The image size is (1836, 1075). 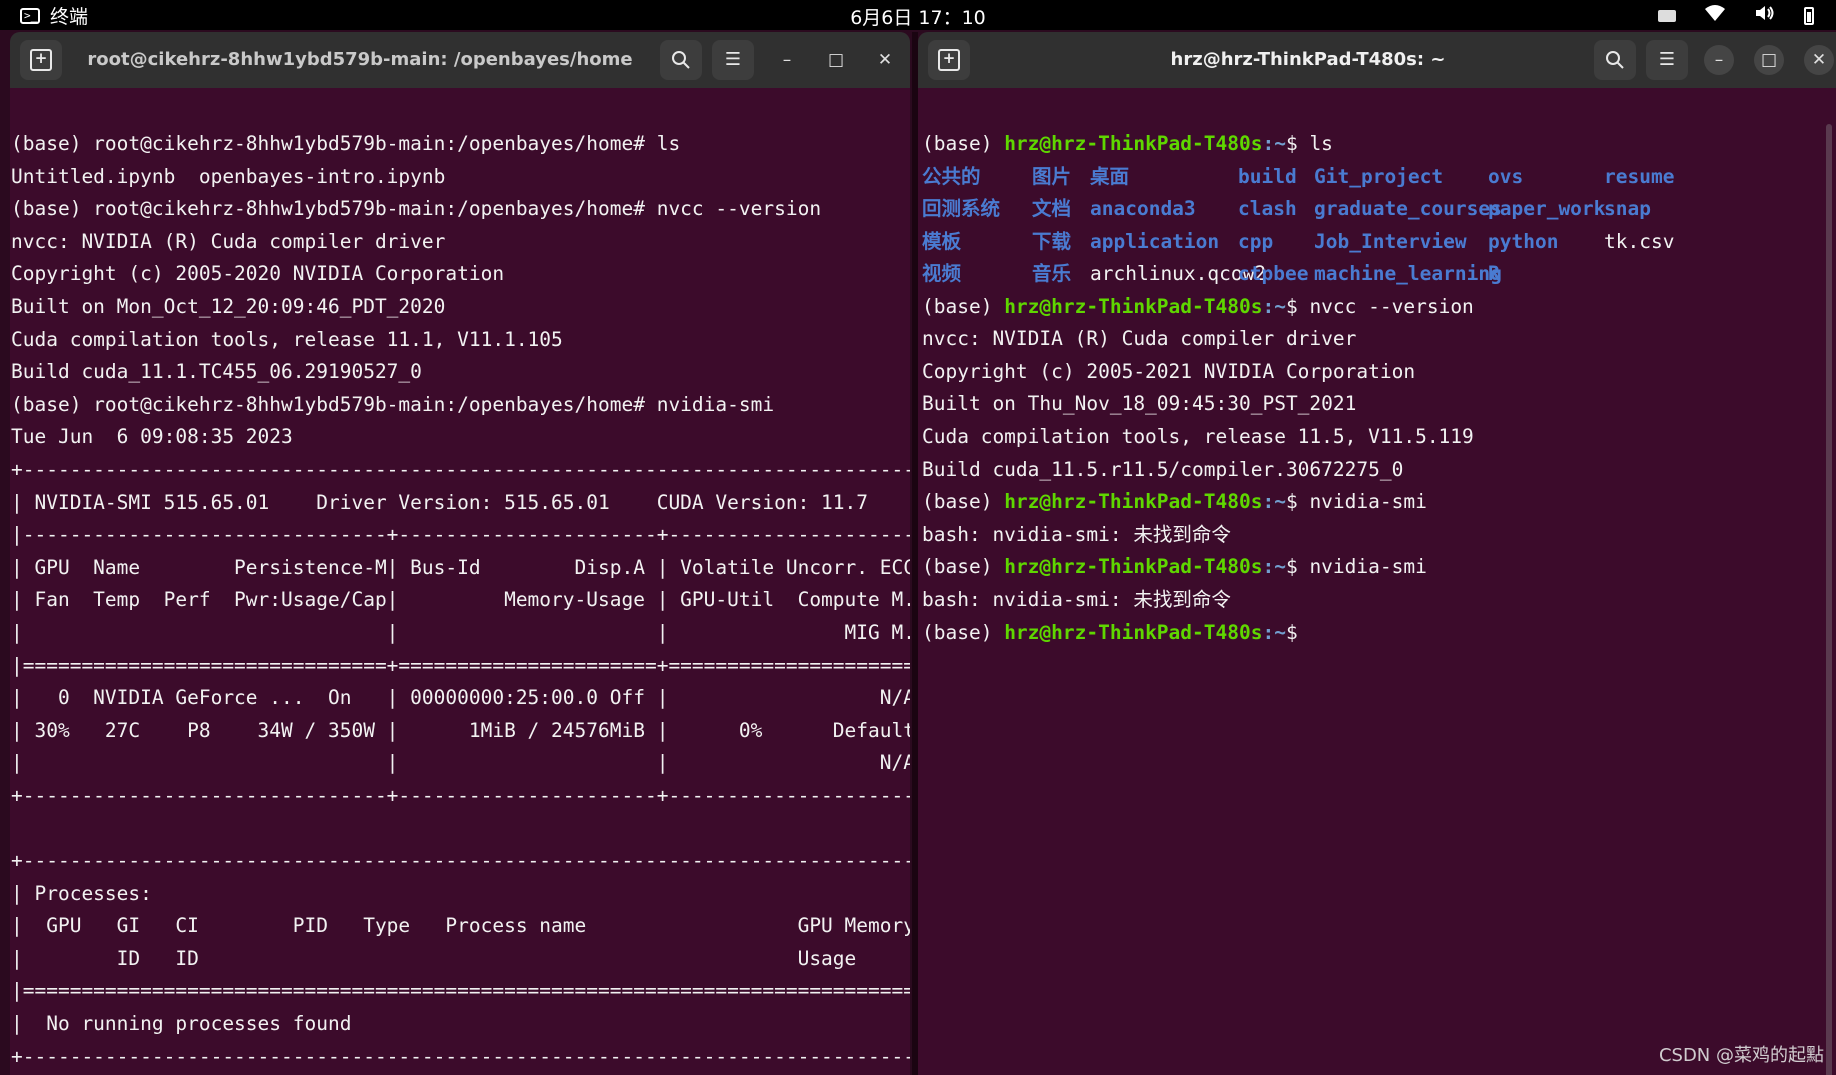 I want to click on command-text: ls, so click(x=1321, y=143).